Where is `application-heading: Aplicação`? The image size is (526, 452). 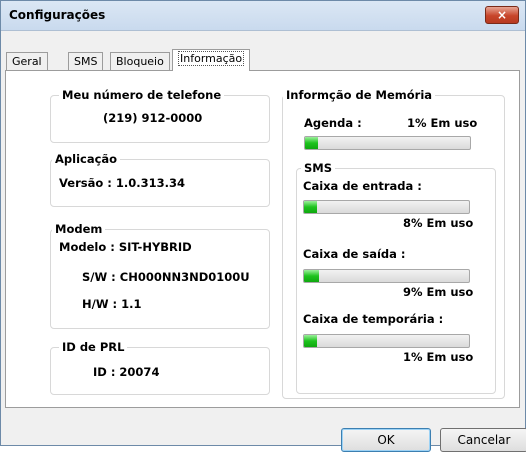 application-heading: Aplicação is located at coordinates (86, 159).